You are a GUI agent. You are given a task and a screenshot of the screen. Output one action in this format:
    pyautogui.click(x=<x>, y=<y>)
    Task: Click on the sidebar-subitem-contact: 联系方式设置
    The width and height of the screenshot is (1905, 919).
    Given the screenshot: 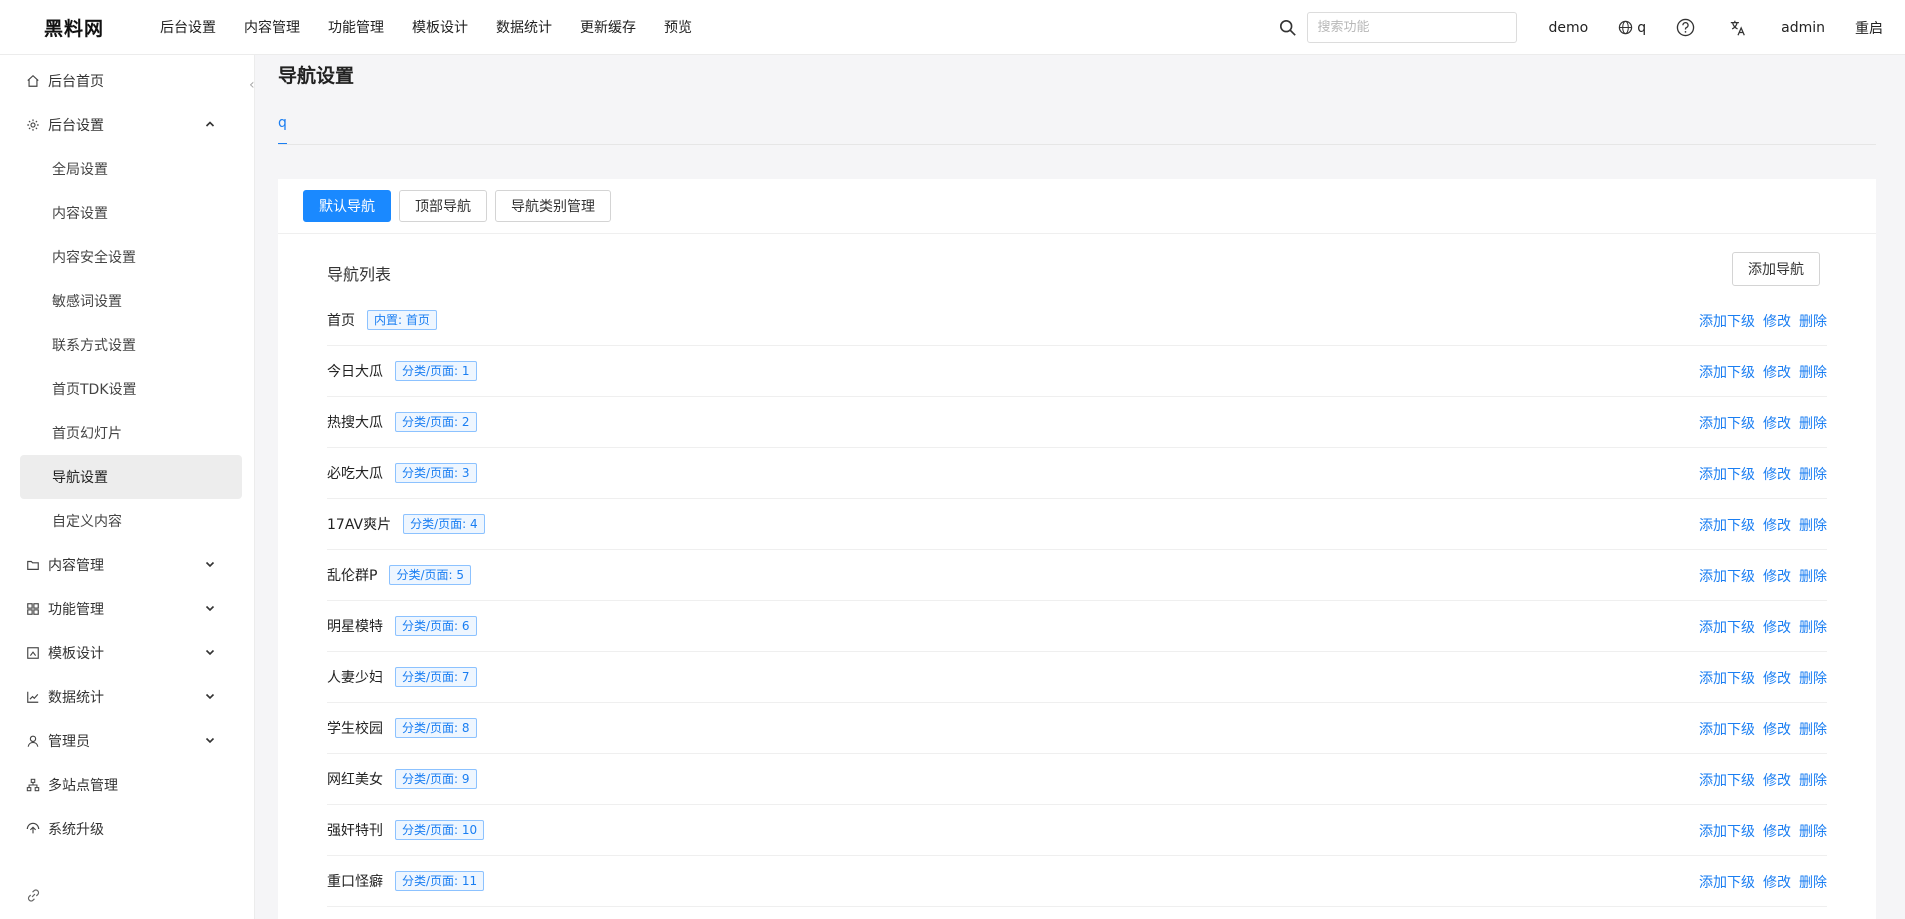 What is the action you would take?
    pyautogui.click(x=131, y=345)
    